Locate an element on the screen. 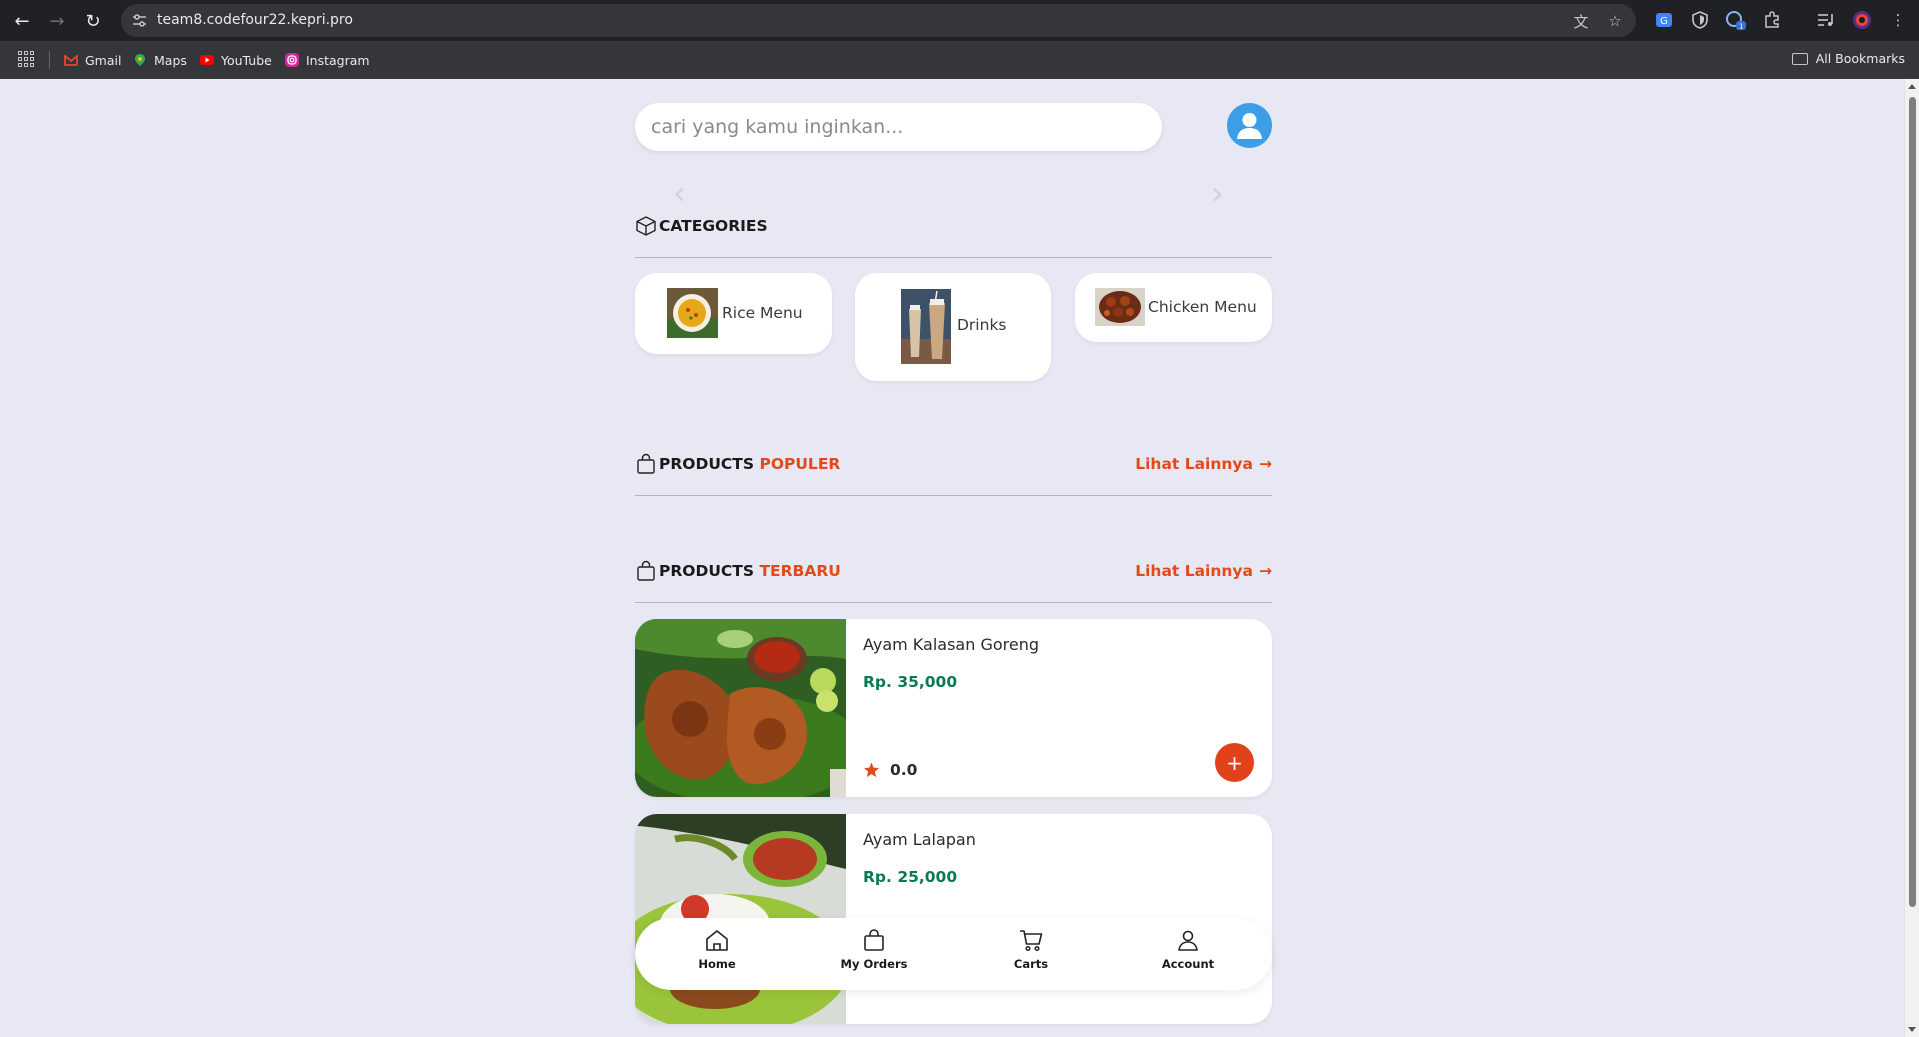  nav-my-orders: My Orders is located at coordinates (874, 954).